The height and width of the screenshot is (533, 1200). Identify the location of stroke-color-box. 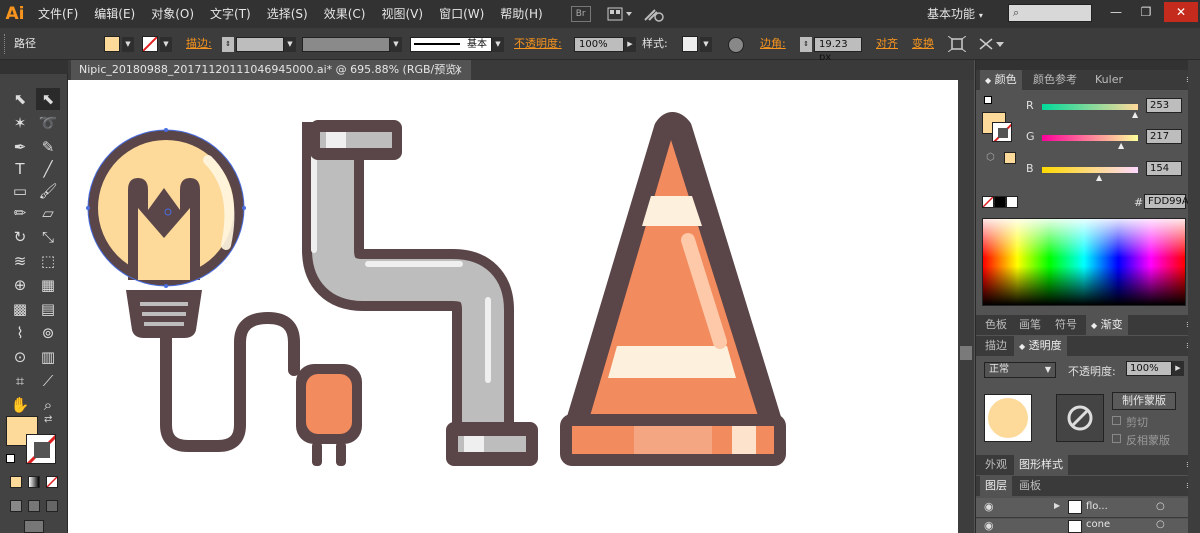
(41, 449).